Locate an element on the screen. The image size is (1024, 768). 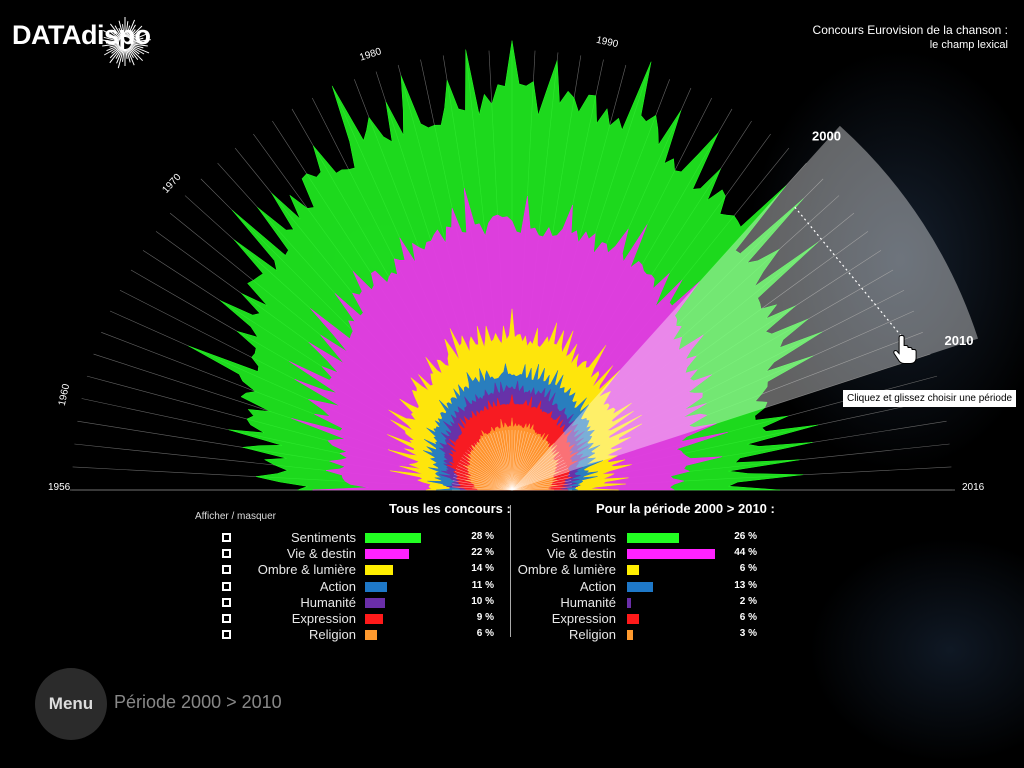
all-label: Vie & destin is located at coordinates (321, 554).